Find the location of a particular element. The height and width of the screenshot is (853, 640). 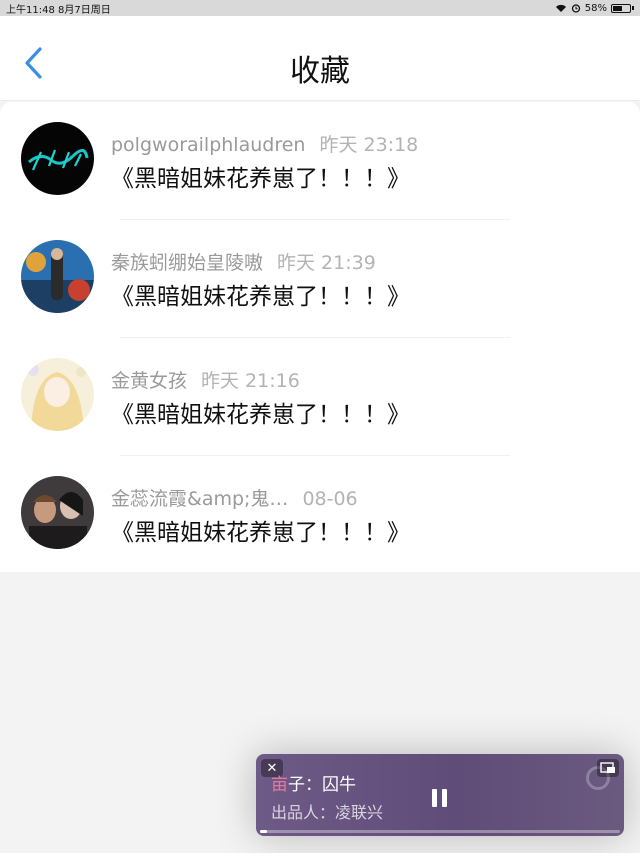

timestamp: 昨天 21:16 is located at coordinates (250, 381).